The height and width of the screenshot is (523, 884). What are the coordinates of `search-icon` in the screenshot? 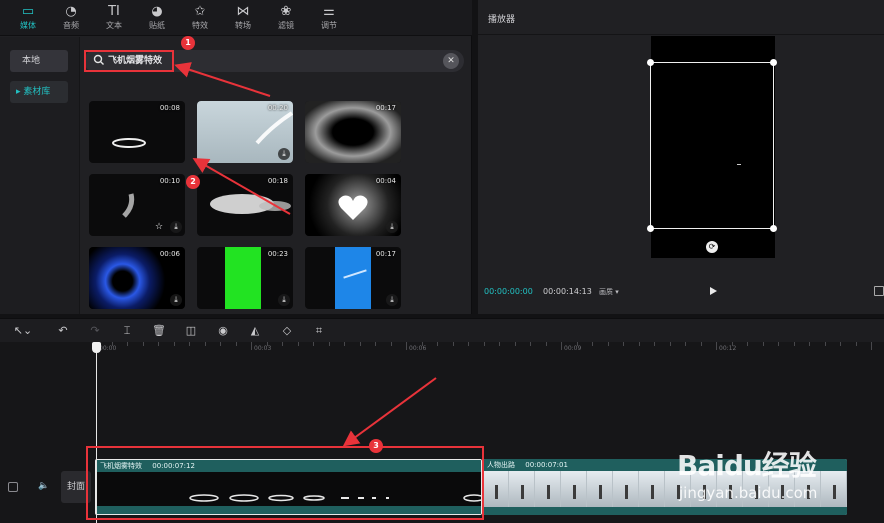 It's located at (98, 59).